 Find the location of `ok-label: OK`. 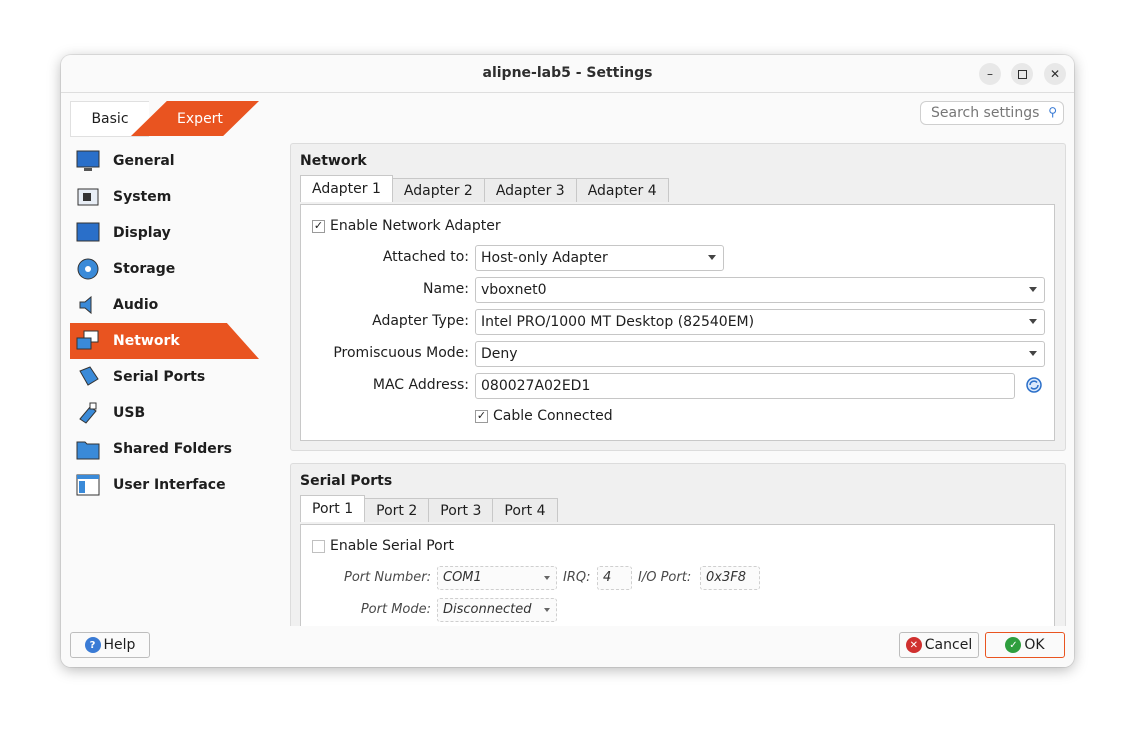

ok-label: OK is located at coordinates (1034, 645).